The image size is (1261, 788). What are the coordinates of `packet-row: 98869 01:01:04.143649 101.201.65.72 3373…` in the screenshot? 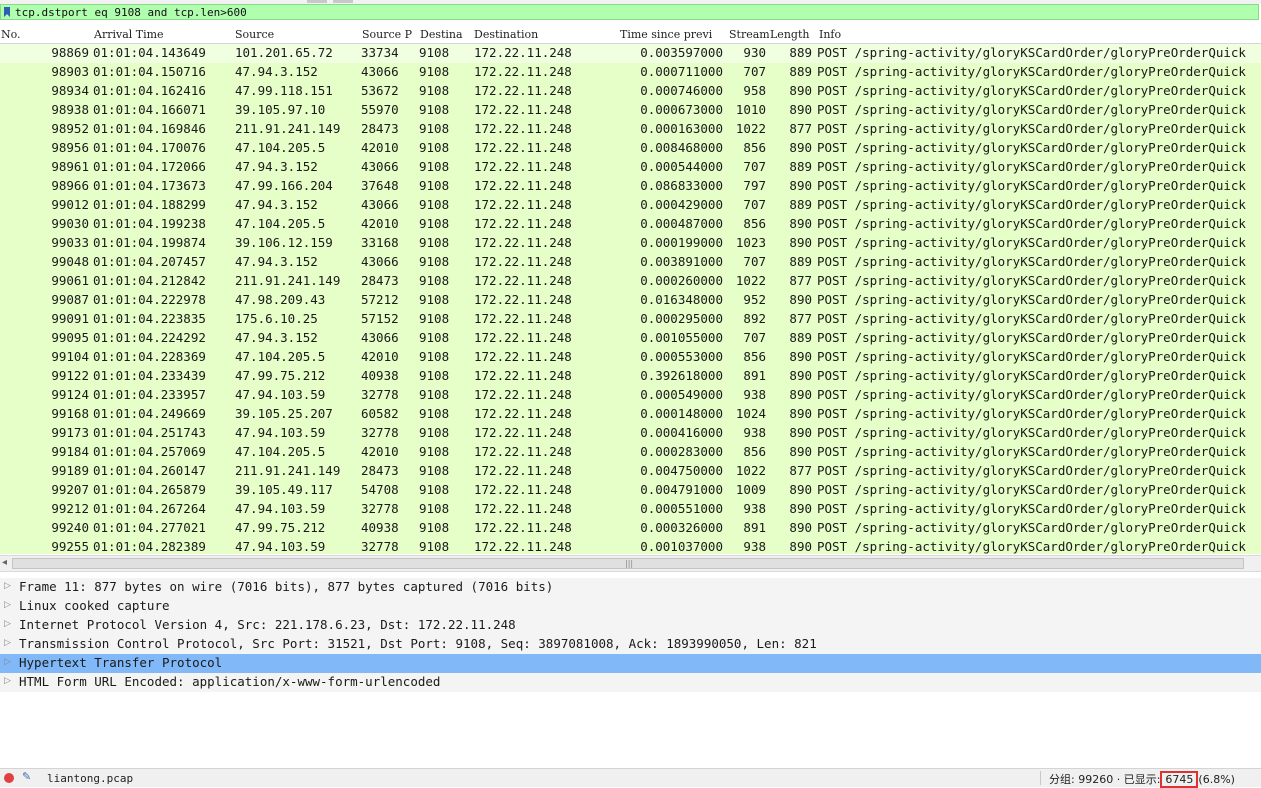 It's located at (630, 53).